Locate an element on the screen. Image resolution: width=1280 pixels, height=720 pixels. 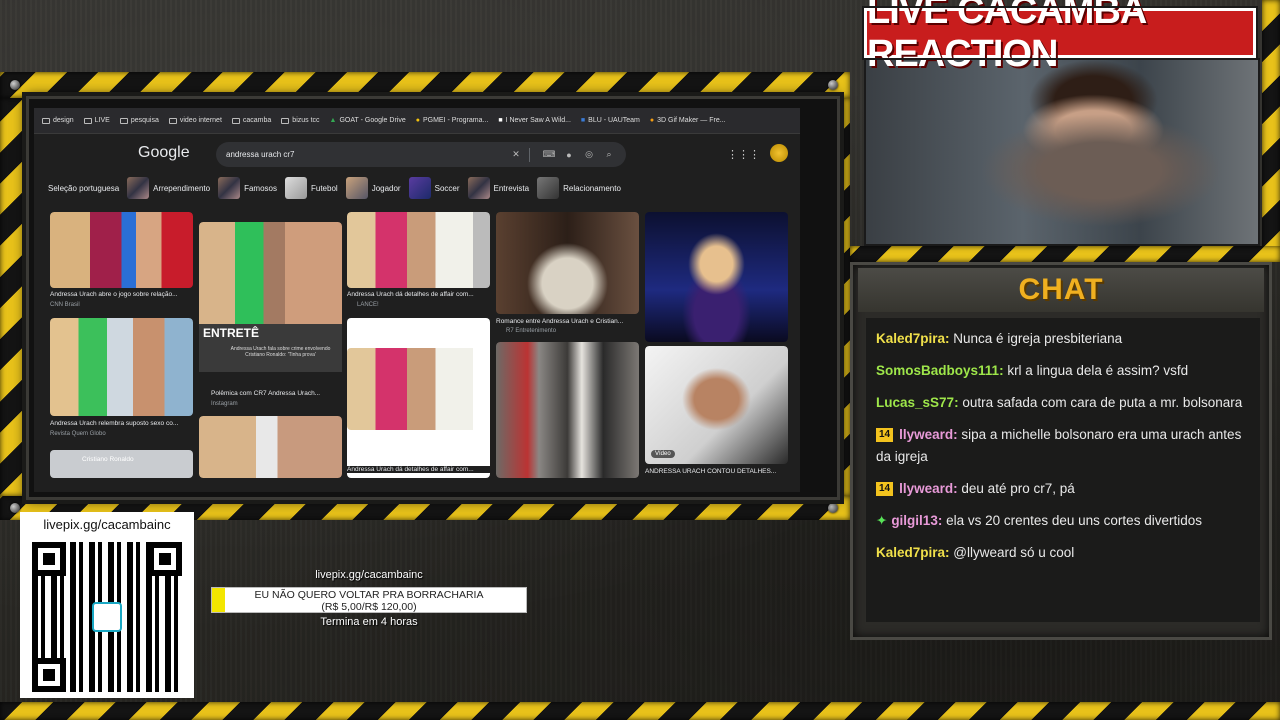
bookmark-blu: ■ BLU - UAUTeam is located at coordinates (610, 120).